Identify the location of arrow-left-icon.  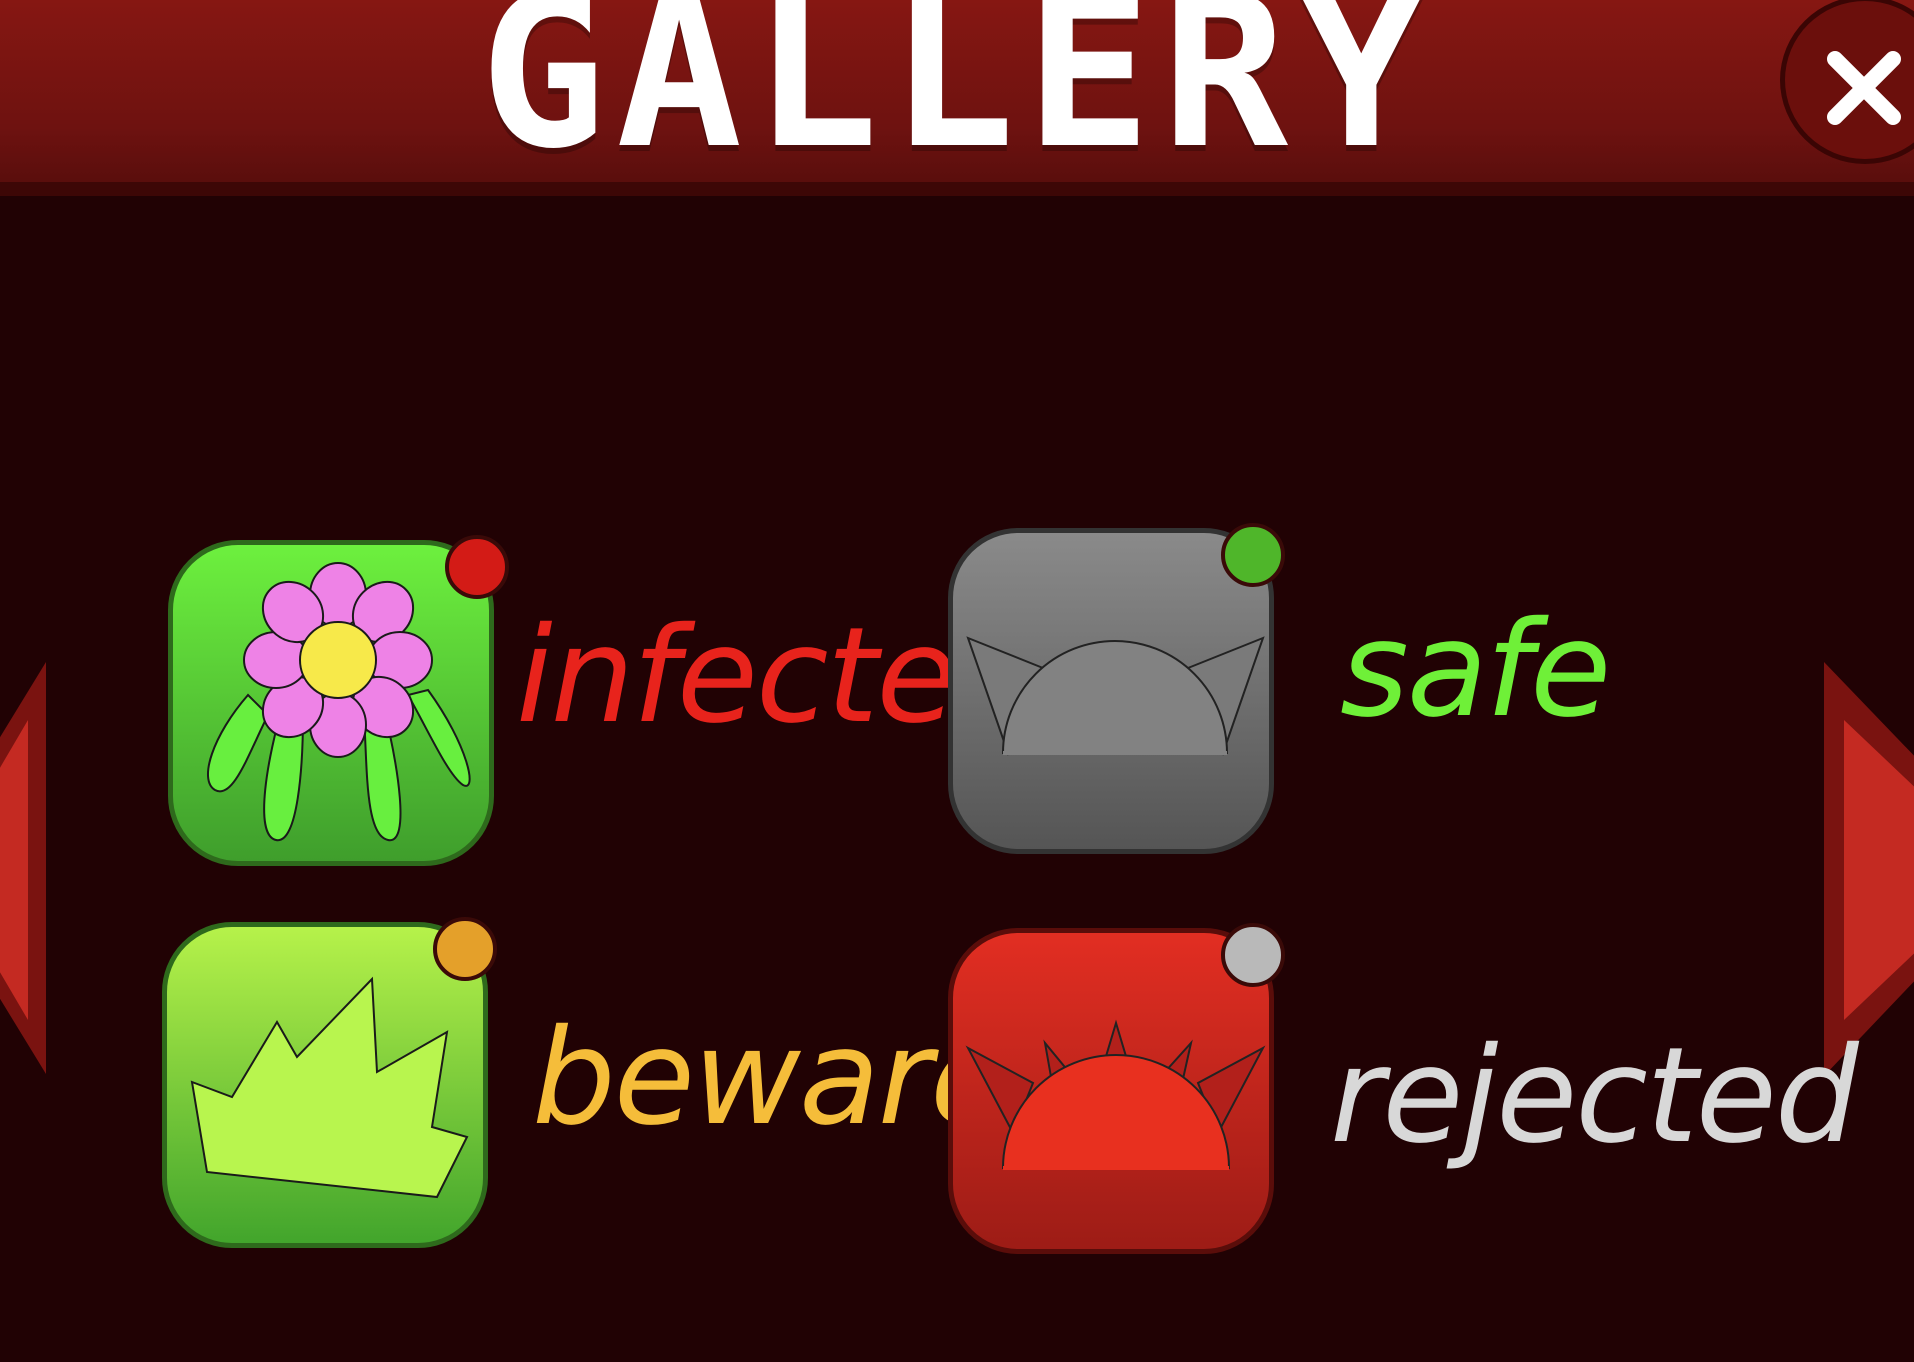
(24, 870).